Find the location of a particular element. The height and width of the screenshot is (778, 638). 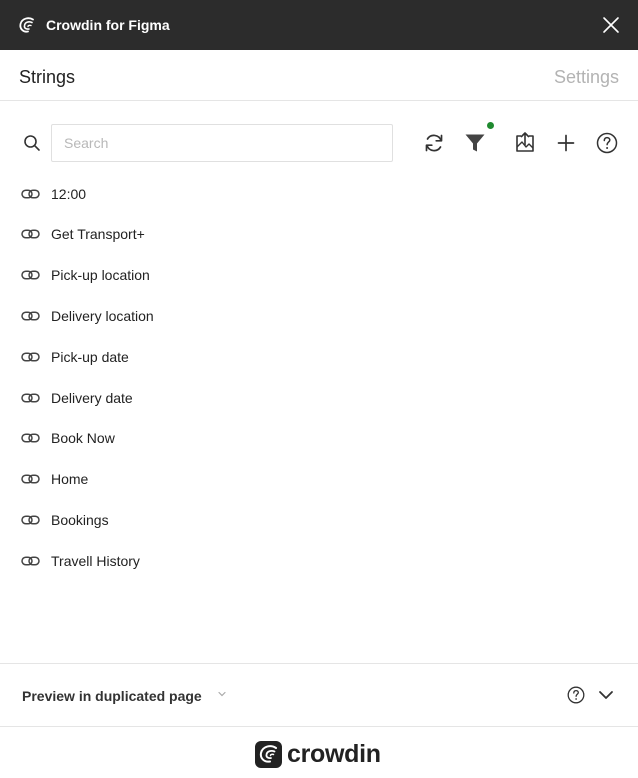

crowdin-wordmark: crowdin is located at coordinates (334, 754).